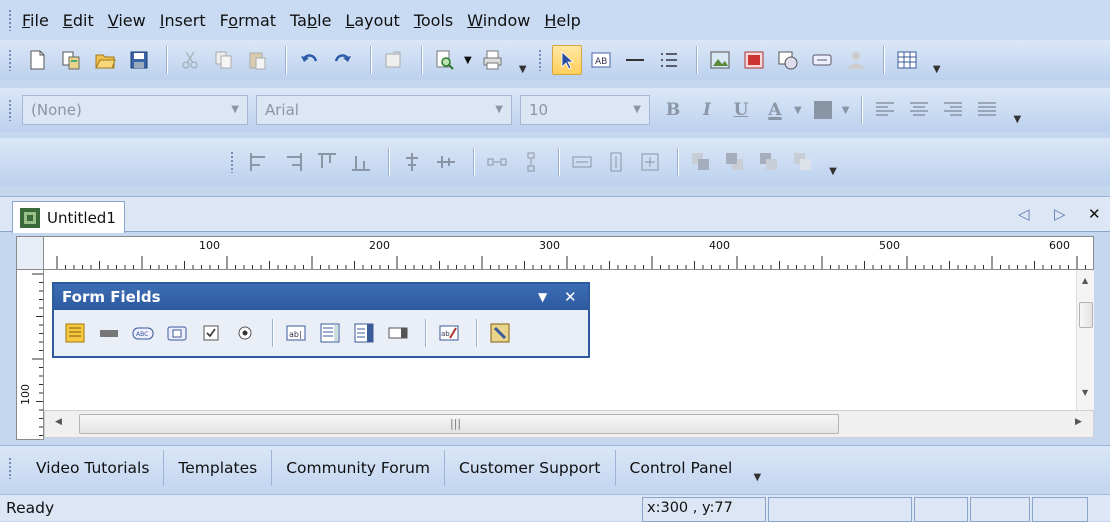 The height and width of the screenshot is (522, 1110). What do you see at coordinates (601, 60) in the screenshot?
I see `text-box-icon: AB` at bounding box center [601, 60].